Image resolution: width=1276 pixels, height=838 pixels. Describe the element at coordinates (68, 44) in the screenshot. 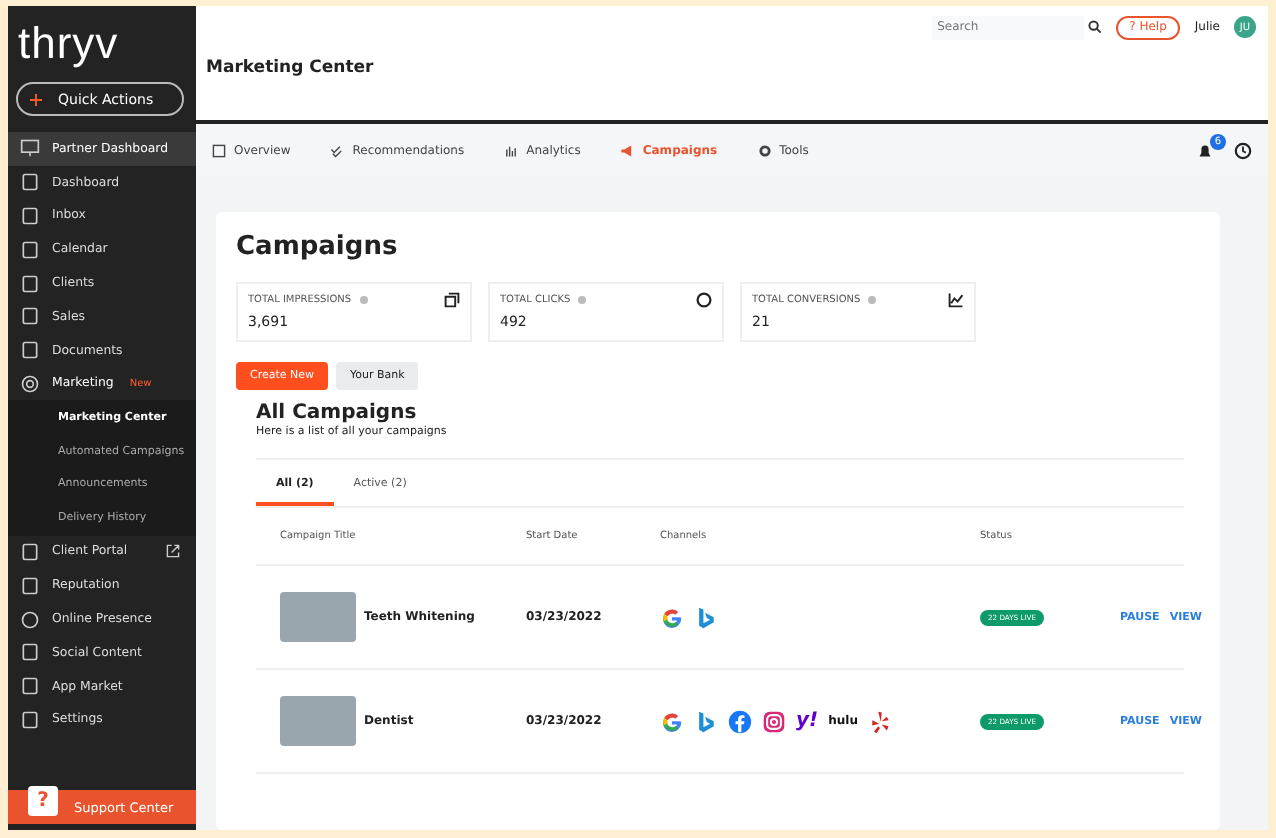

I see `logo: thryv` at that location.